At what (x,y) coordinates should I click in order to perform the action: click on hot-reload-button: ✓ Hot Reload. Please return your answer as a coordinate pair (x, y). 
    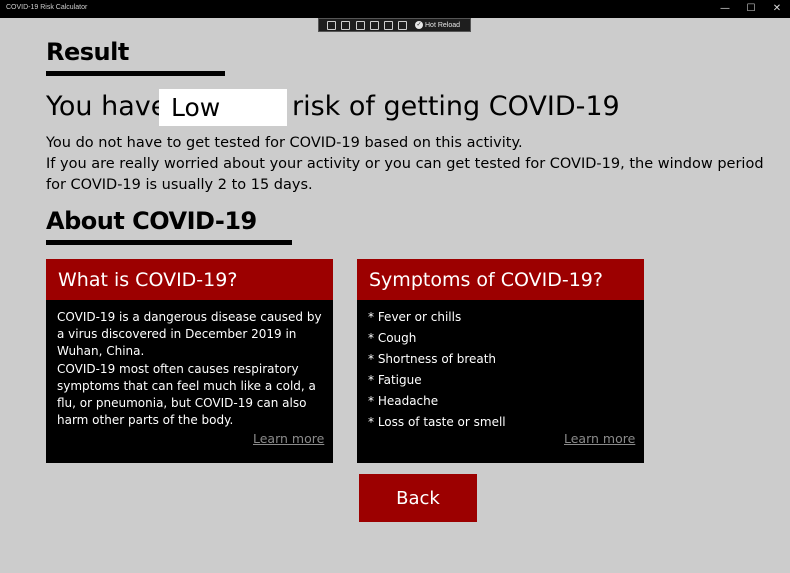
    Looking at the image, I should click on (437, 25).